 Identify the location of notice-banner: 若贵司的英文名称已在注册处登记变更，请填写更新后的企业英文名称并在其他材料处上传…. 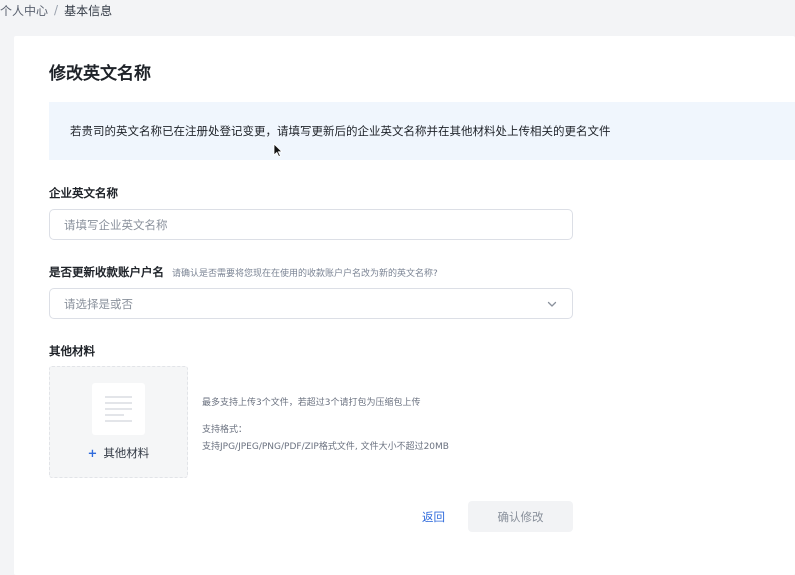
(422, 131).